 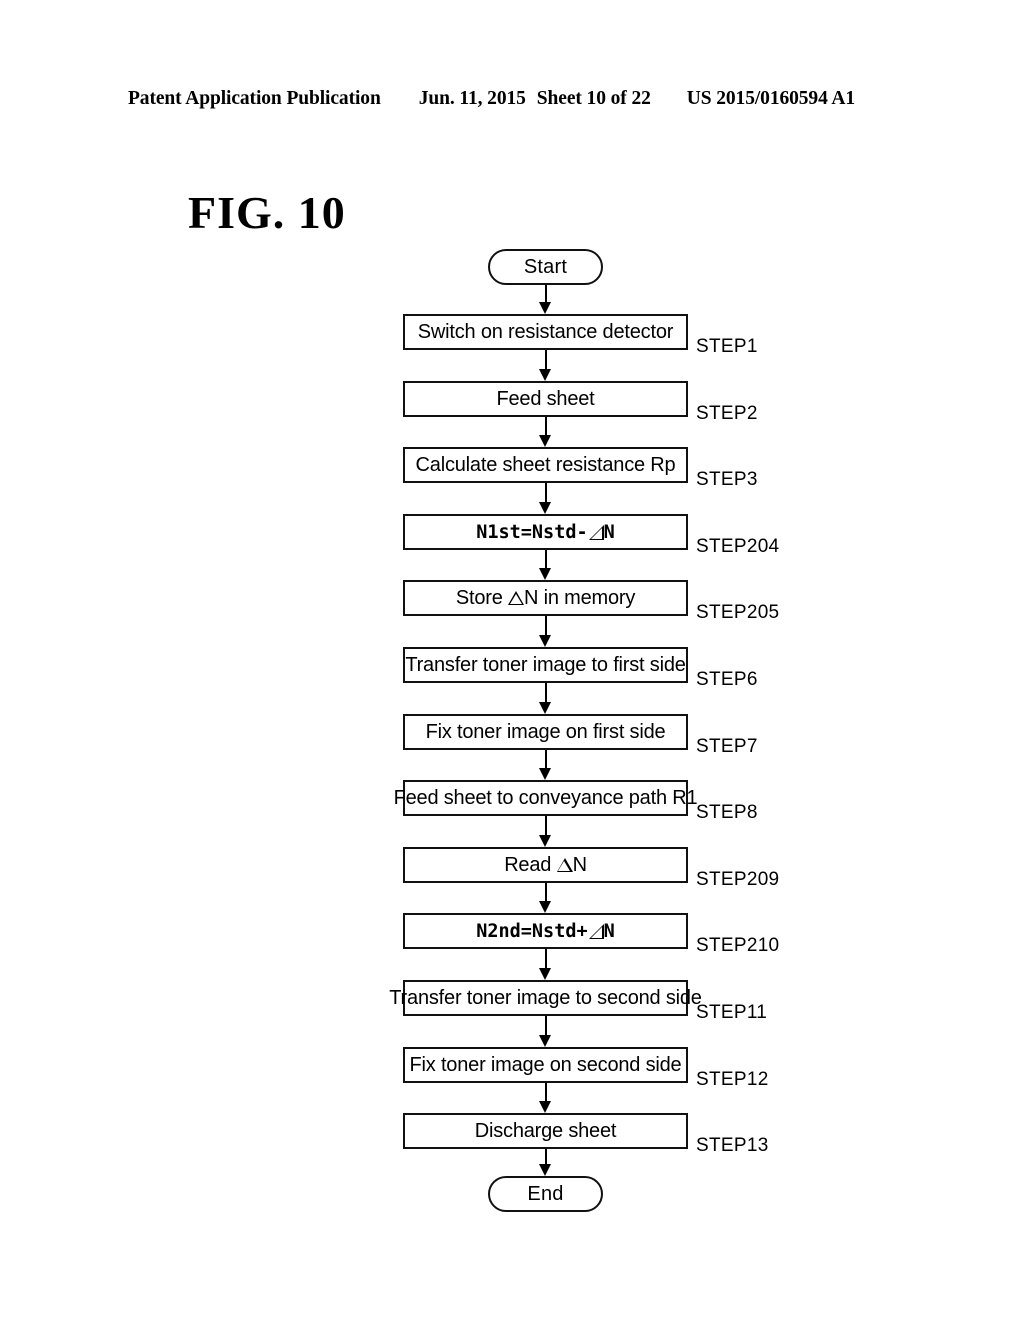 I want to click on flow-node-process: Read N, so click(x=545, y=865).